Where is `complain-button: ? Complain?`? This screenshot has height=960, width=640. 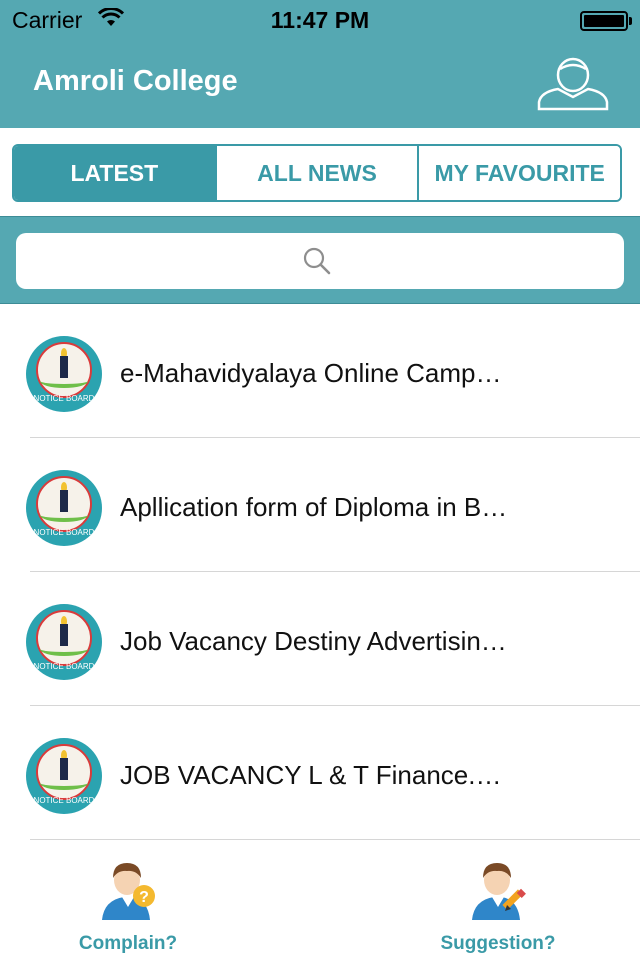 complain-button: ? Complain? is located at coordinates (128, 907).